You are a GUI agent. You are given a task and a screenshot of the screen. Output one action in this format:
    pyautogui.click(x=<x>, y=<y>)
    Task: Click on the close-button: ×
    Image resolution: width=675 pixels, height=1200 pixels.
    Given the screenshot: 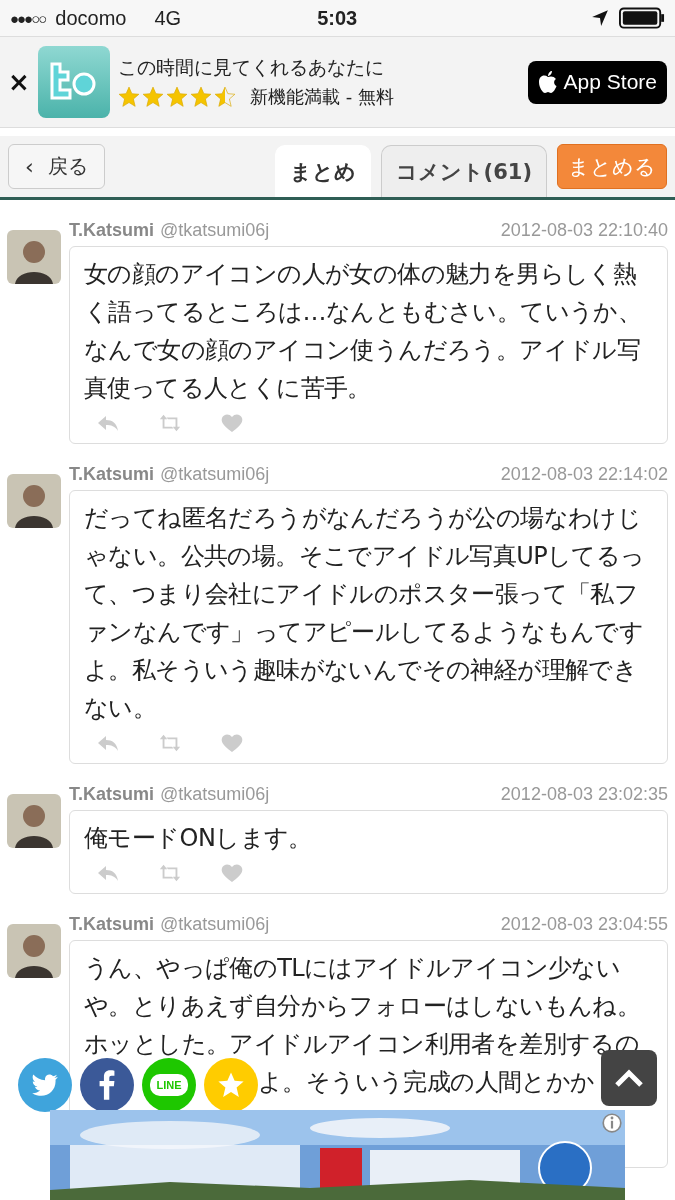 What is the action you would take?
    pyautogui.click(x=19, y=82)
    